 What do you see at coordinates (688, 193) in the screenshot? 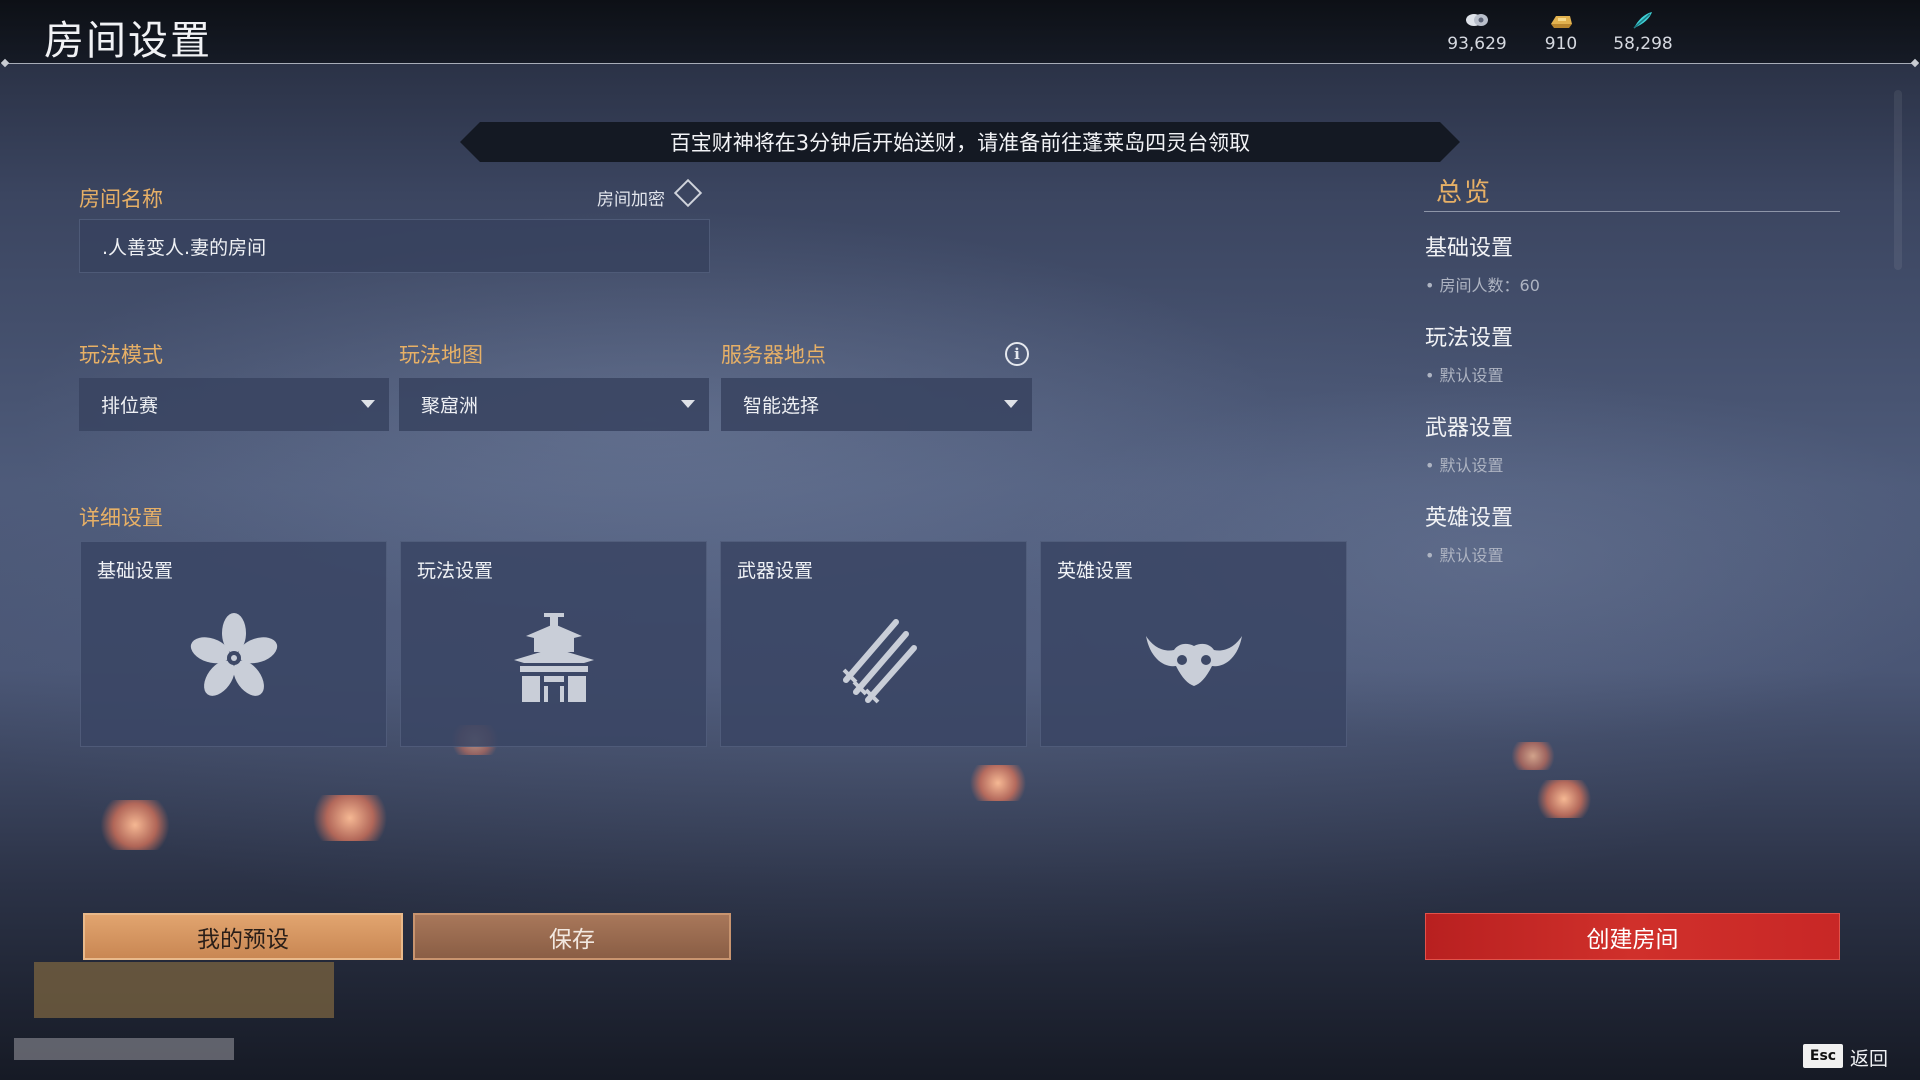
I see `room-lock-toggle-icon` at bounding box center [688, 193].